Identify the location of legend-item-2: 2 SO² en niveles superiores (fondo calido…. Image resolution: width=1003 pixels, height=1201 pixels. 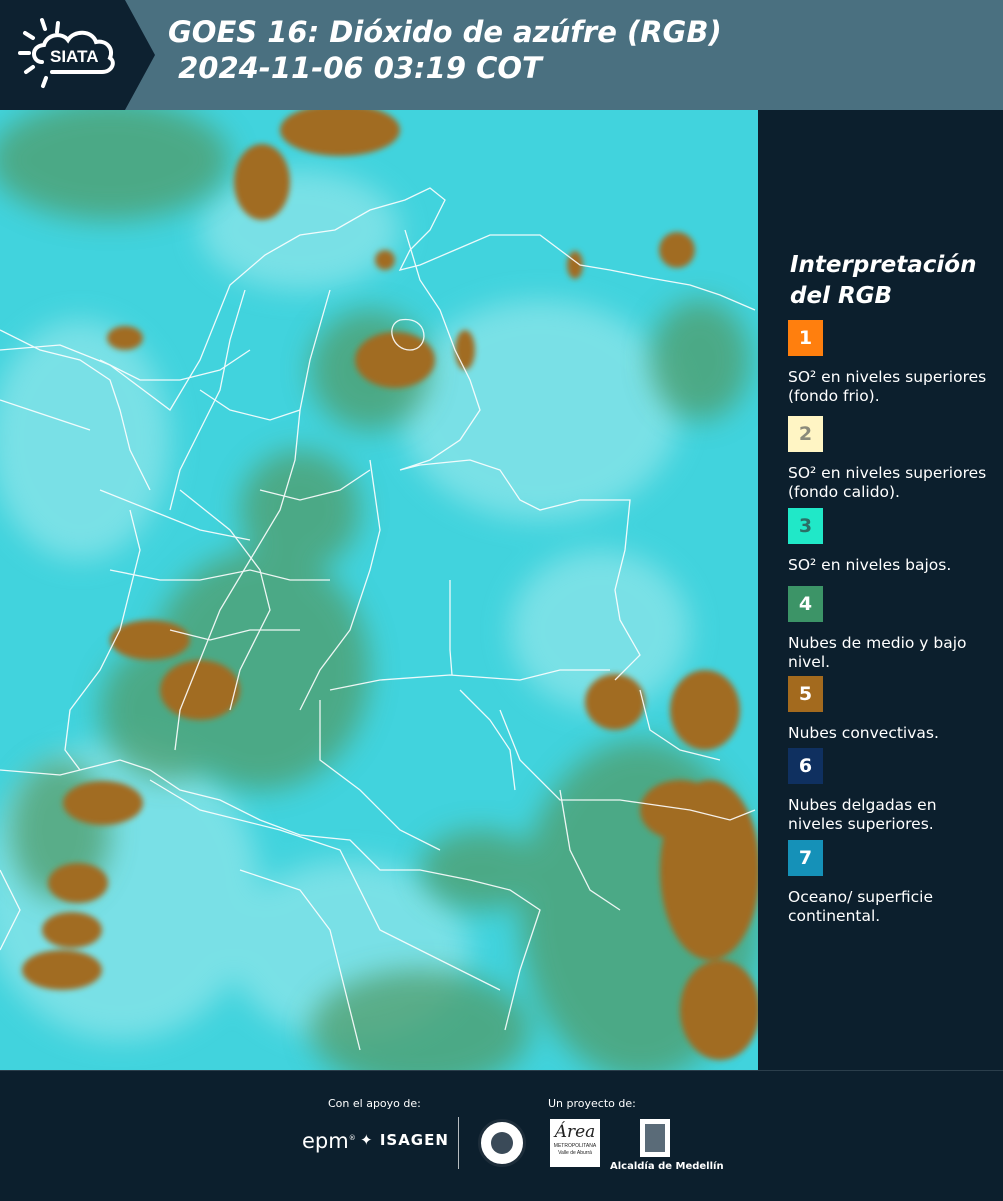
(890, 459).